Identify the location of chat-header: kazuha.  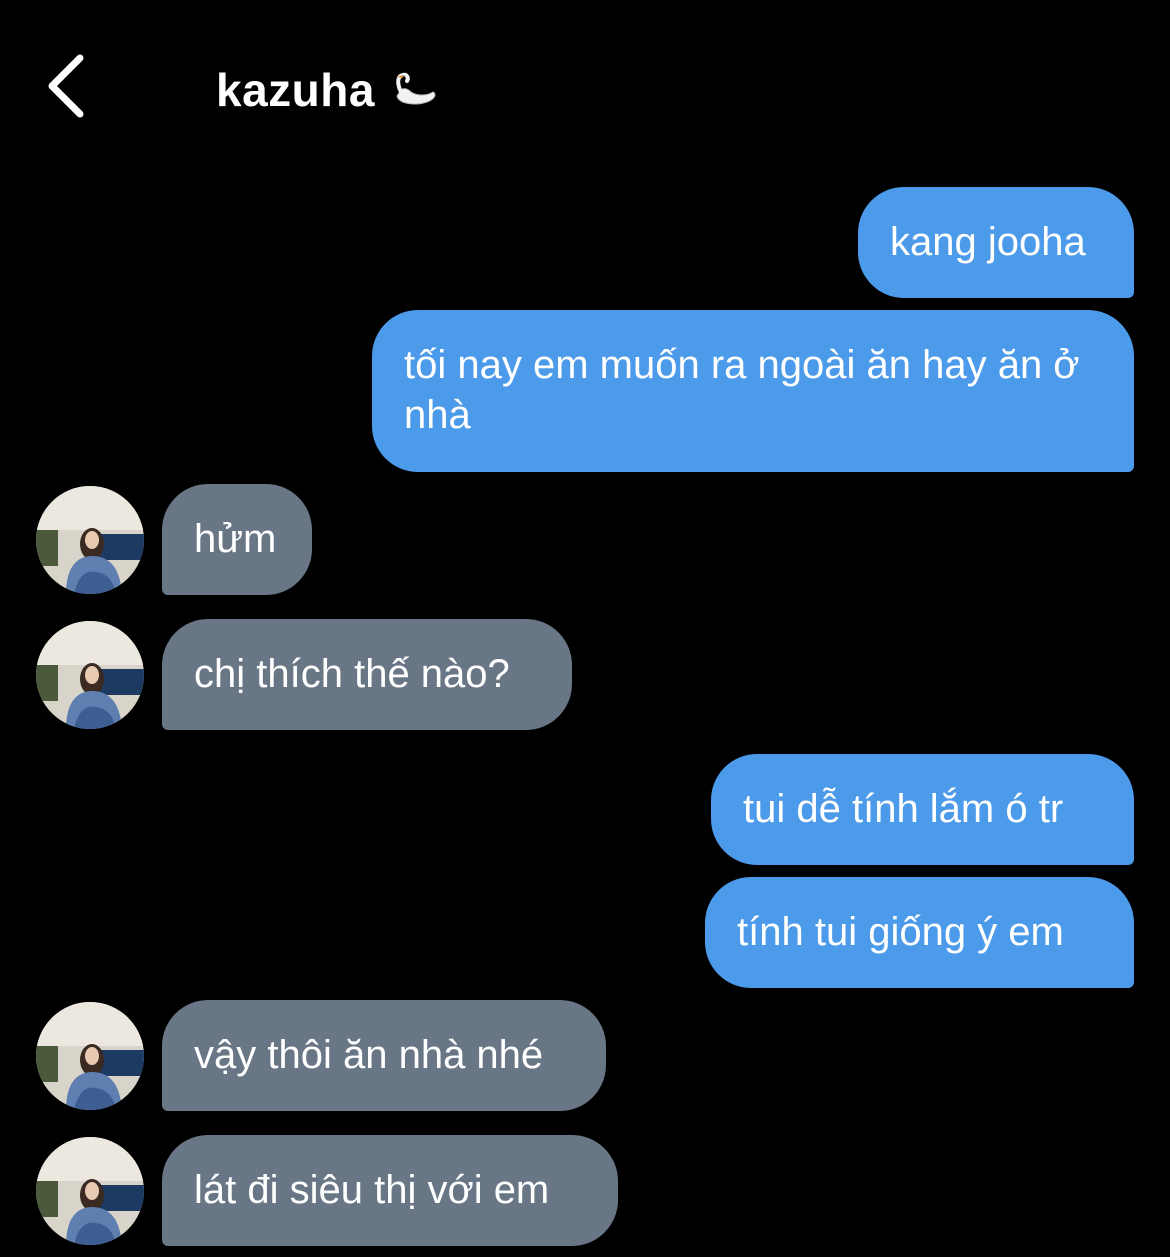
(585, 85).